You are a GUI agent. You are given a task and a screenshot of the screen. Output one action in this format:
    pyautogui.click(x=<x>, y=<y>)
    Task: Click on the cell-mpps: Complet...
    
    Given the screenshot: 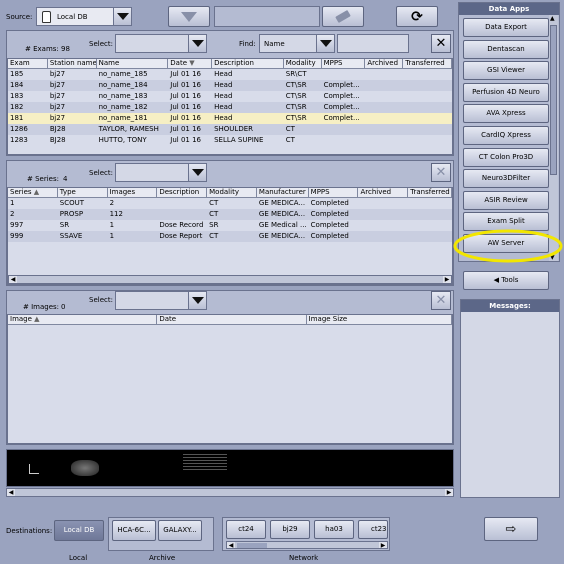 What is the action you would take?
    pyautogui.click(x=341, y=107)
    